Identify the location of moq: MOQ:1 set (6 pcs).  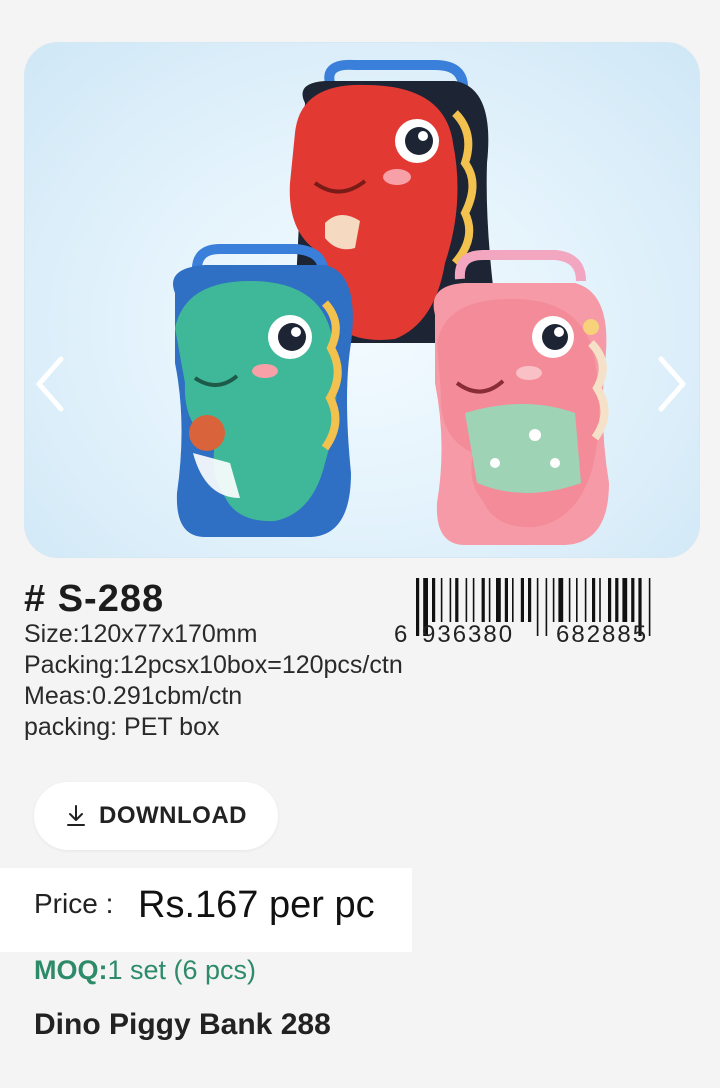
(145, 970).